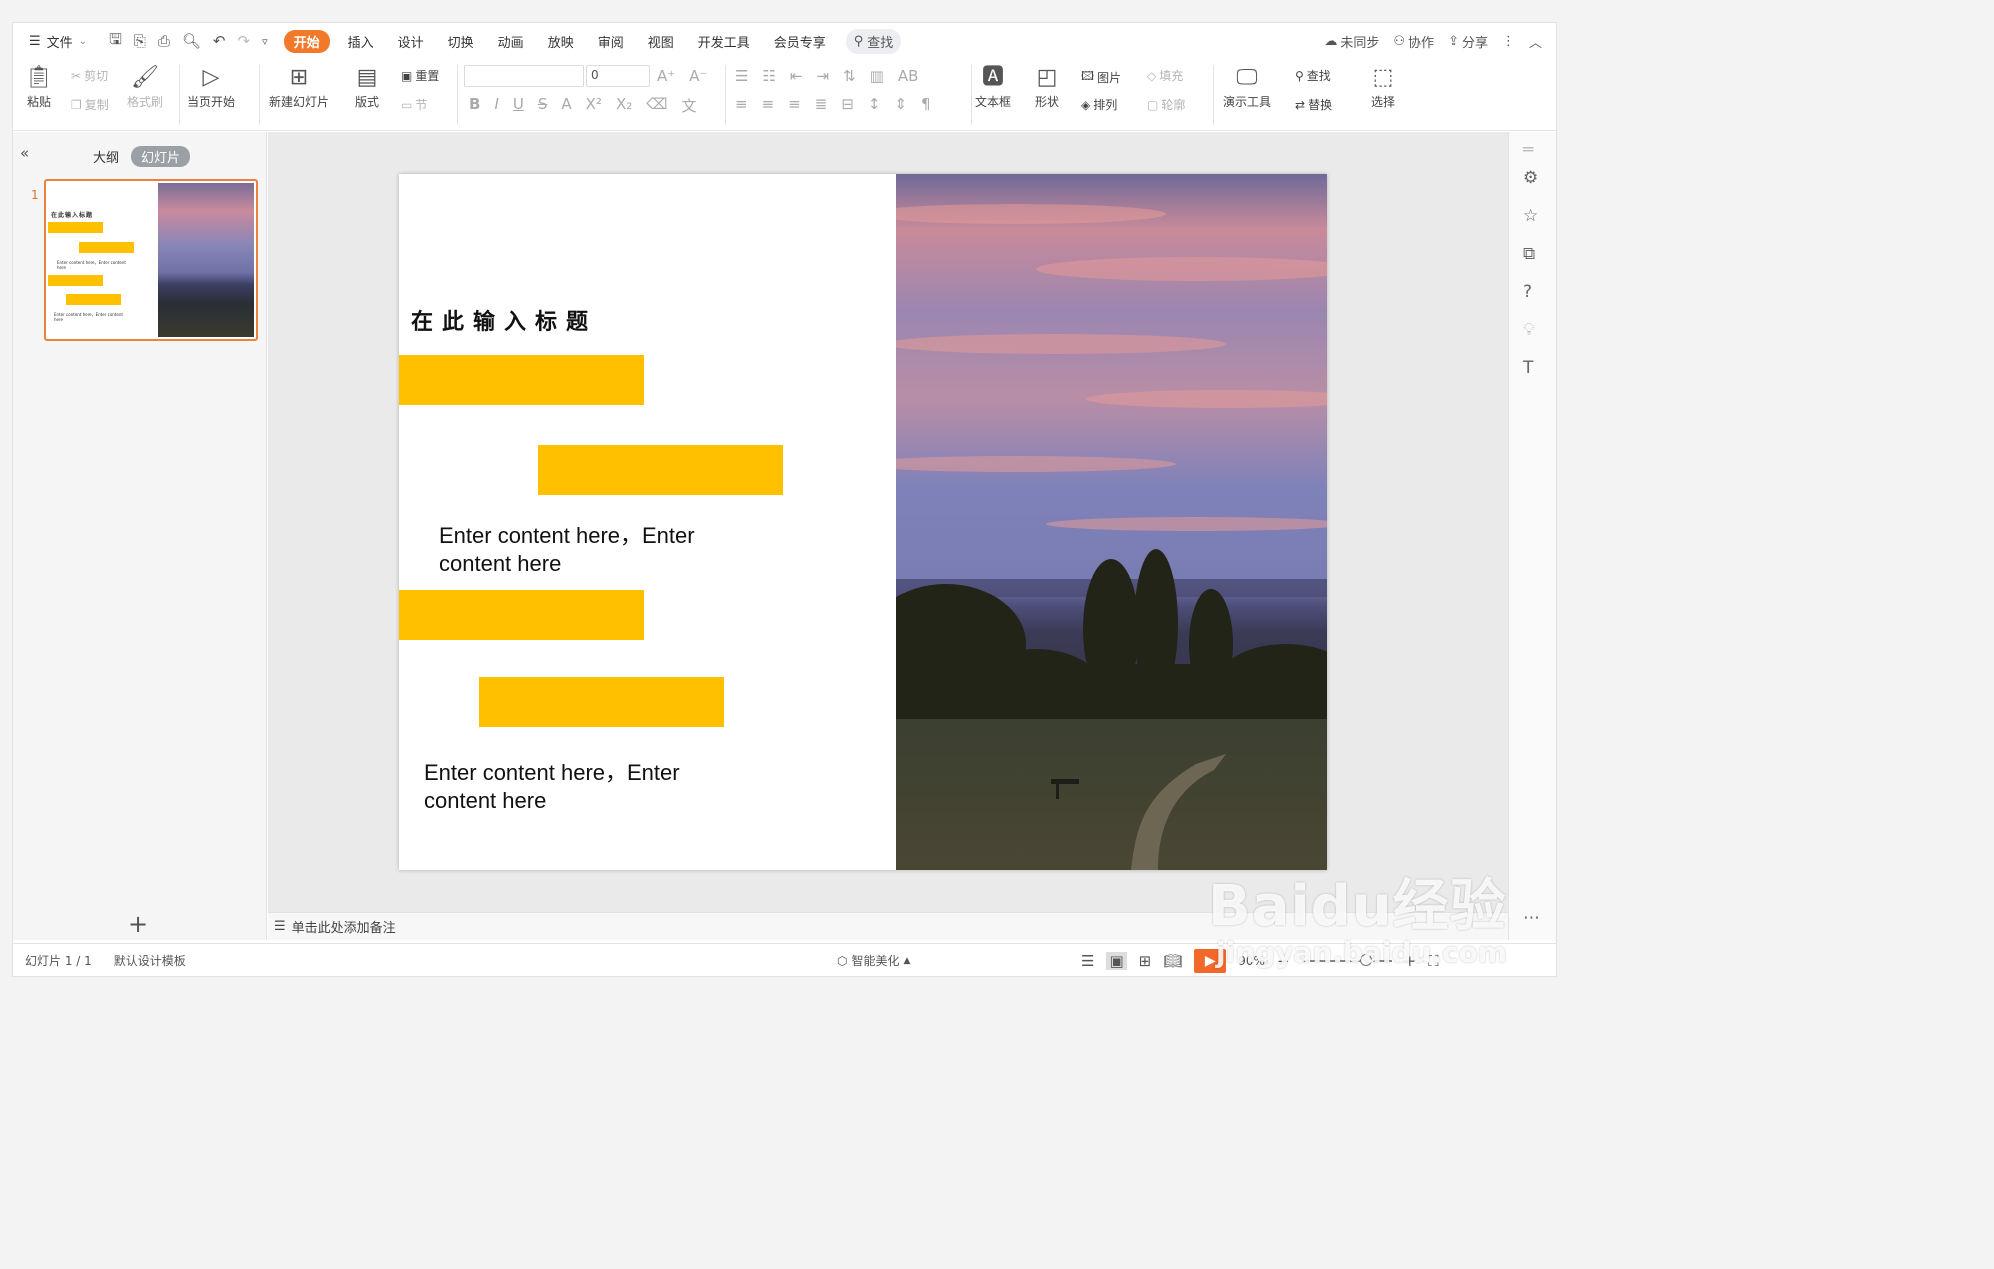 This screenshot has height=1269, width=1994. Describe the element at coordinates (877, 76) in the screenshot. I see `columns-icon: ▥` at that location.